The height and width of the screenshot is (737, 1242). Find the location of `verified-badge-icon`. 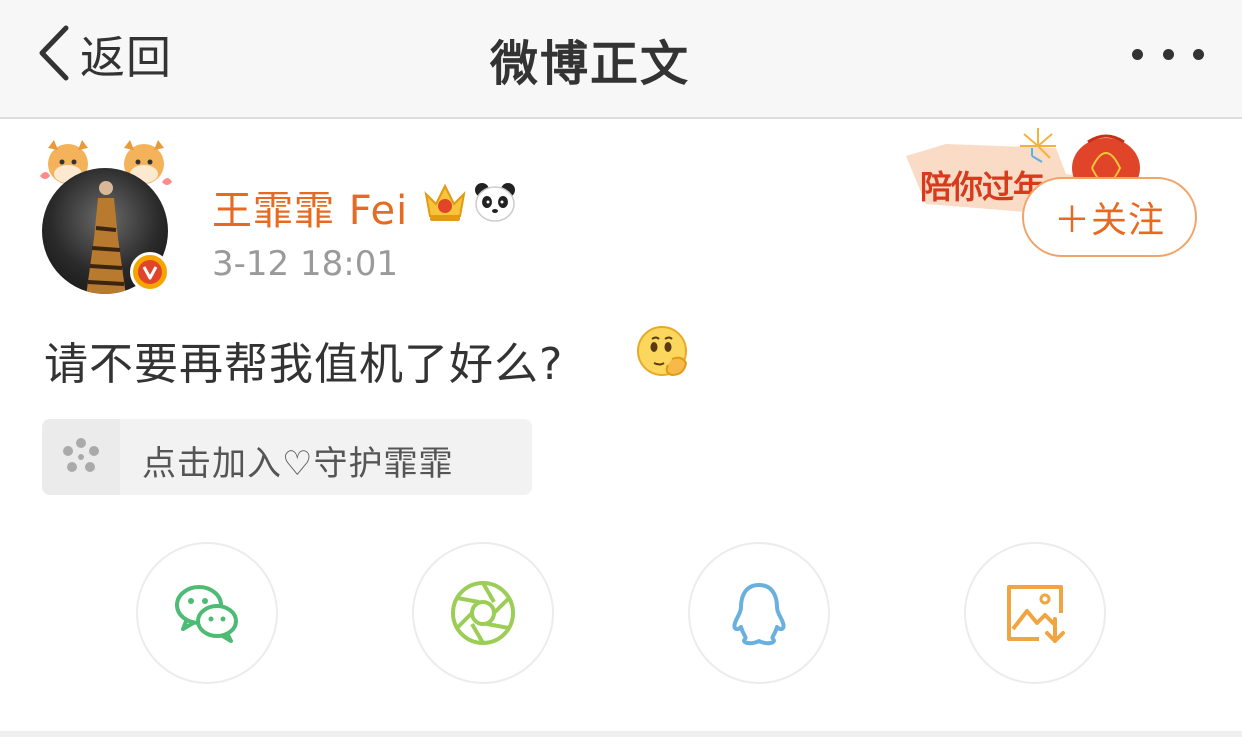

verified-badge-icon is located at coordinates (150, 272).